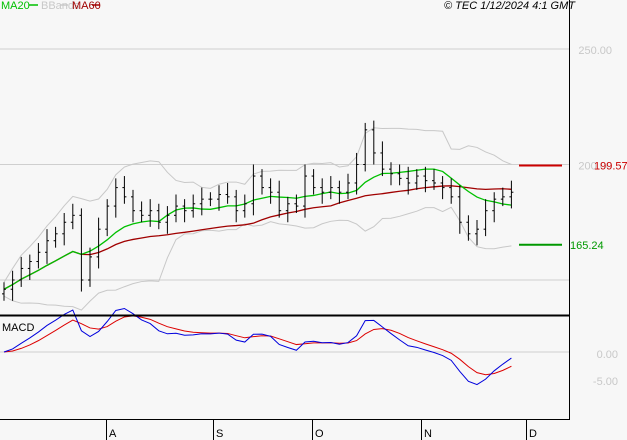 Image resolution: width=627 pixels, height=440 pixels. What do you see at coordinates (587, 246) in the screenshot?
I see `level-label: 165.24` at bounding box center [587, 246].